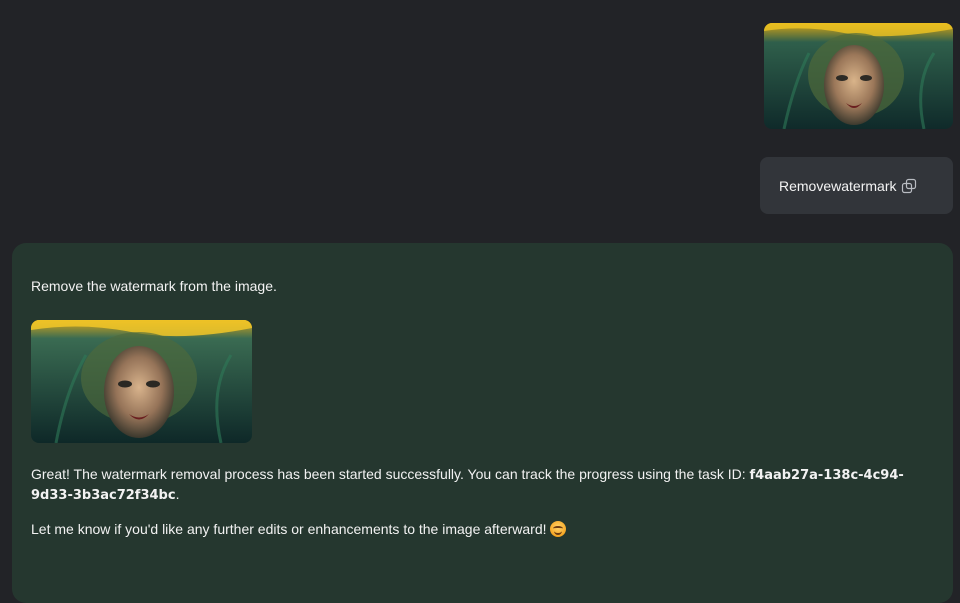 The width and height of the screenshot is (960, 603). Describe the element at coordinates (557, 529) in the screenshot. I see `smiling-face-emoji-icon` at that location.